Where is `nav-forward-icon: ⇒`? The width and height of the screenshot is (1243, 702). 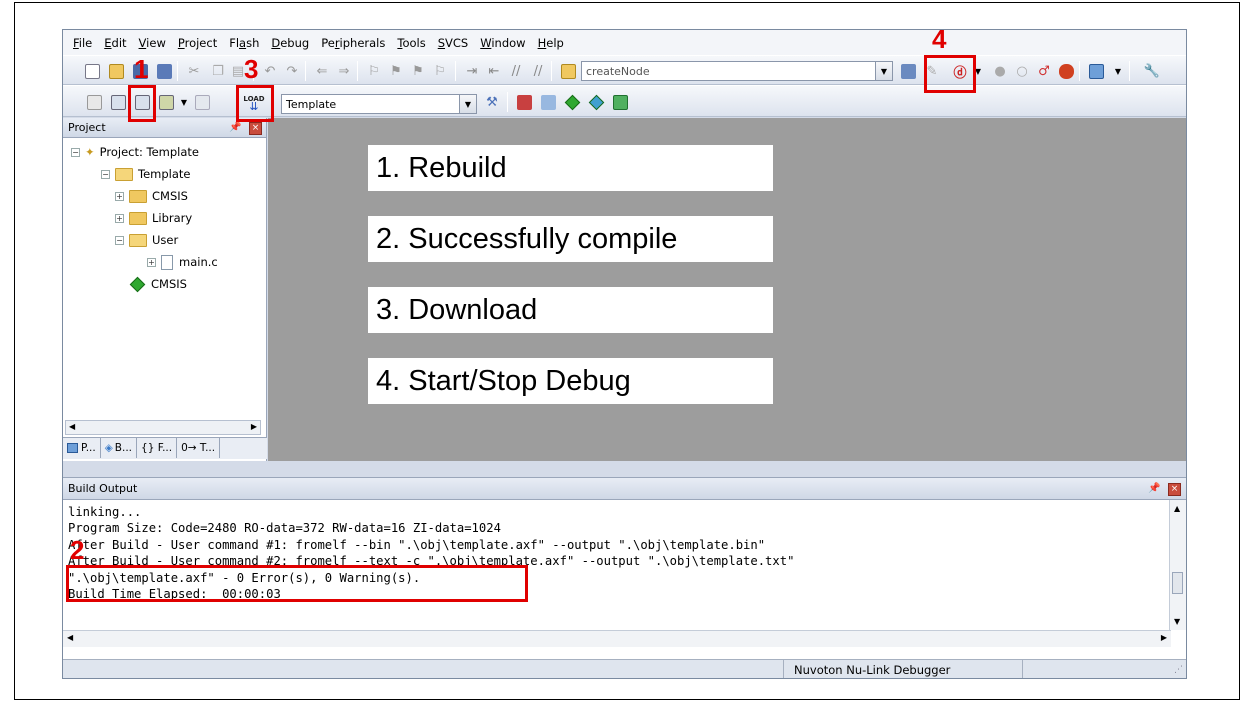 nav-forward-icon: ⇒ is located at coordinates (344, 71).